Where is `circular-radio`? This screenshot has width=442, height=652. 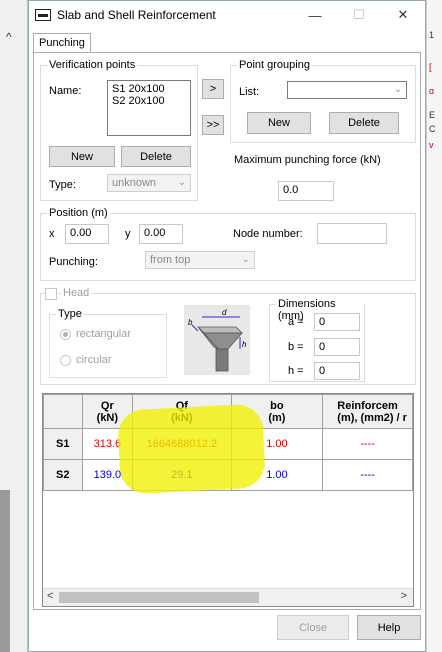
circular-radio is located at coordinates (65, 360).